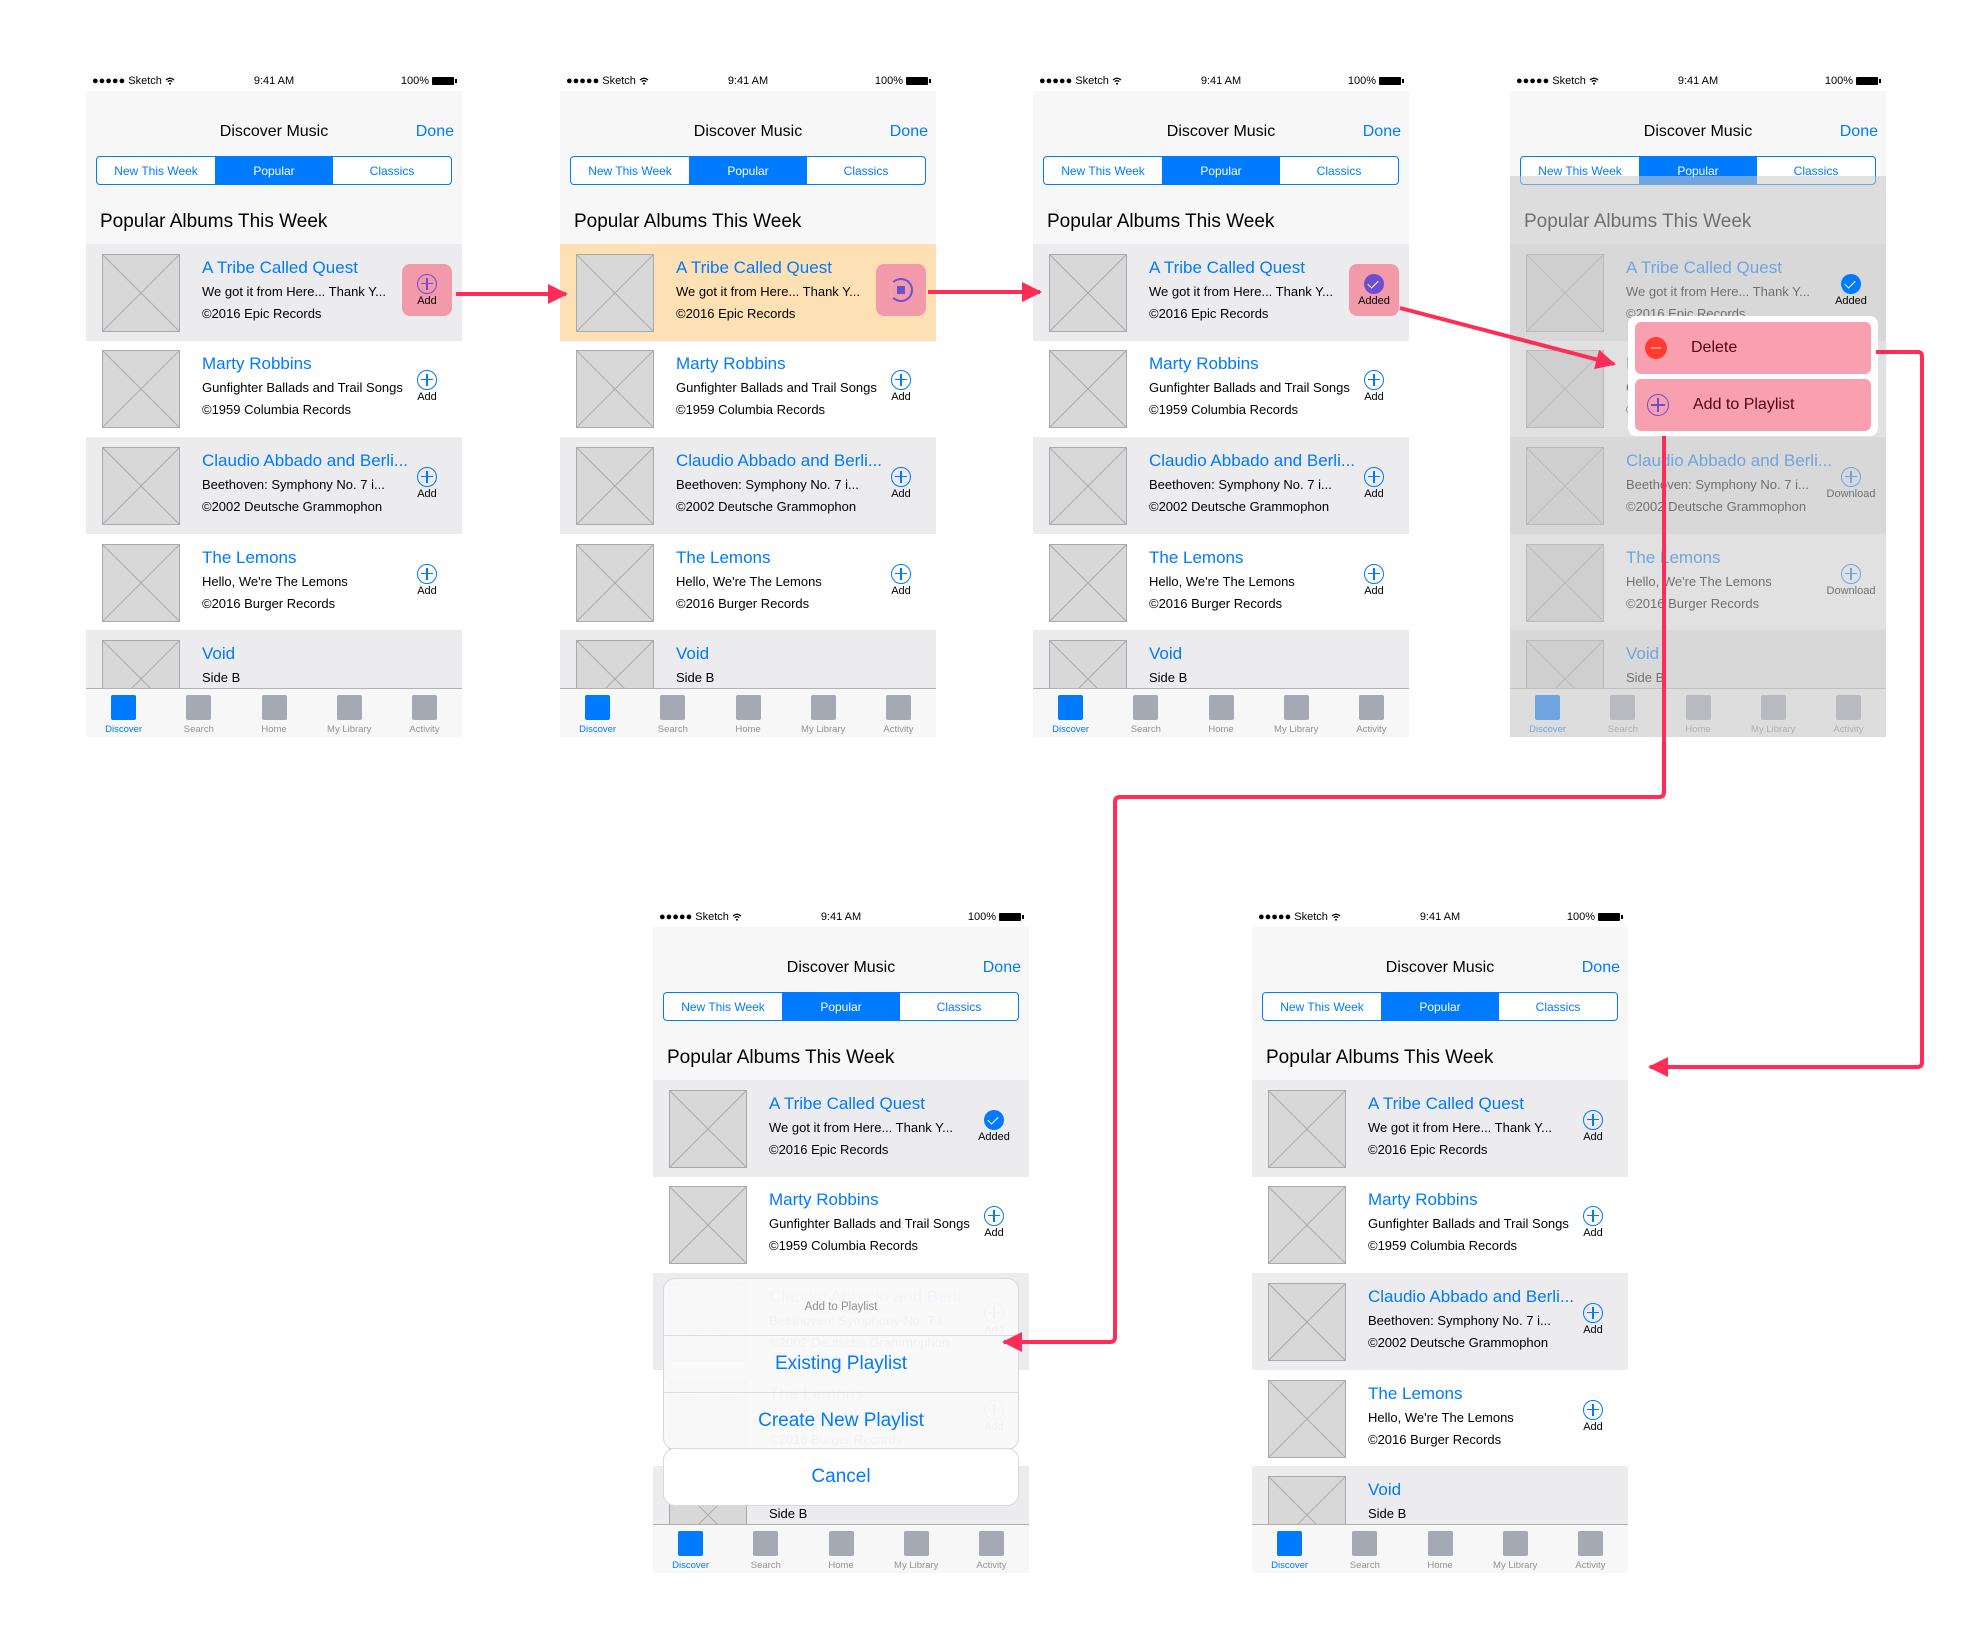 The image size is (1988, 1625). What do you see at coordinates (214, 221) in the screenshot?
I see `section-title: Popular Albums This Week` at bounding box center [214, 221].